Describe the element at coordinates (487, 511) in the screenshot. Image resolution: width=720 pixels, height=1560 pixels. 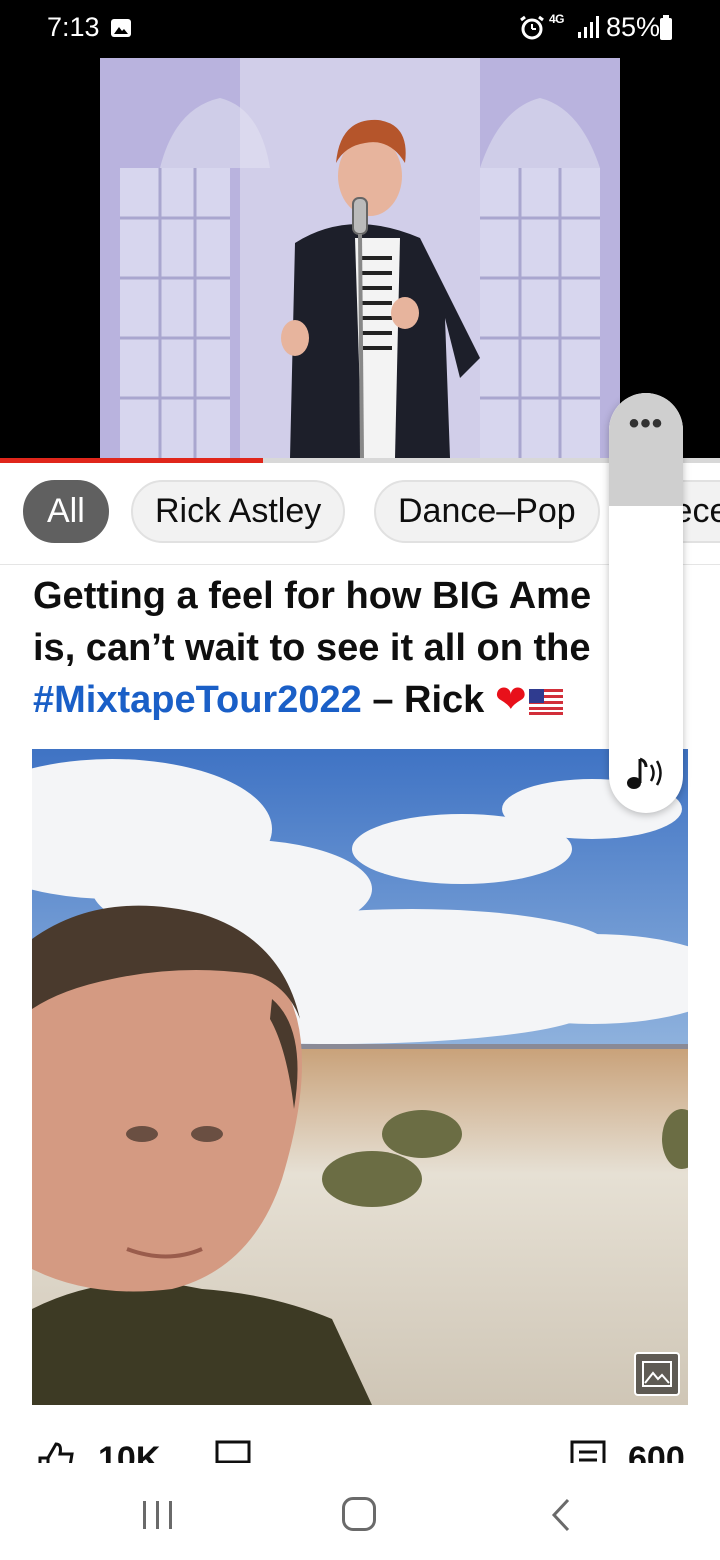
I see `chip-dance-pop: Dance–Pop` at that location.